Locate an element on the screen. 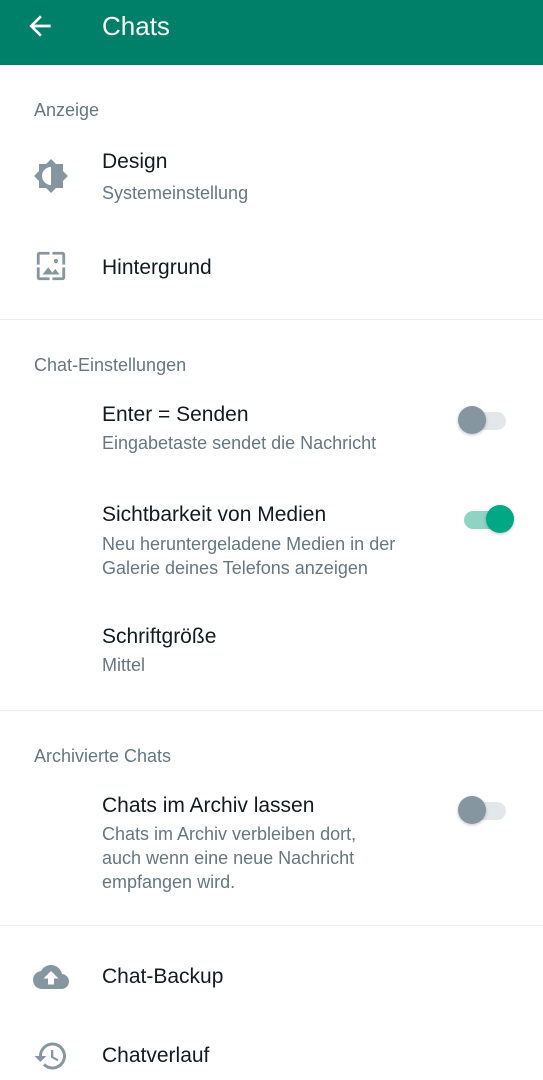 This screenshot has height=1080, width=543. enter-send-toggle is located at coordinates (487, 418).